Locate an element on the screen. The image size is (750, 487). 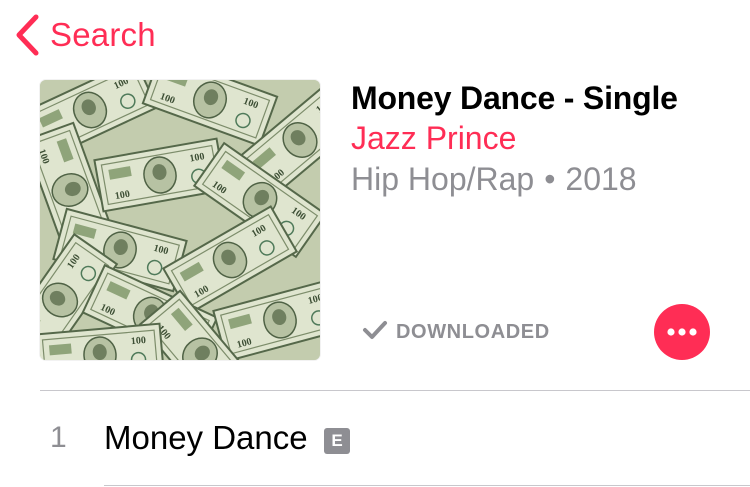
album-title: Money Dance - Single is located at coordinates (514, 98).